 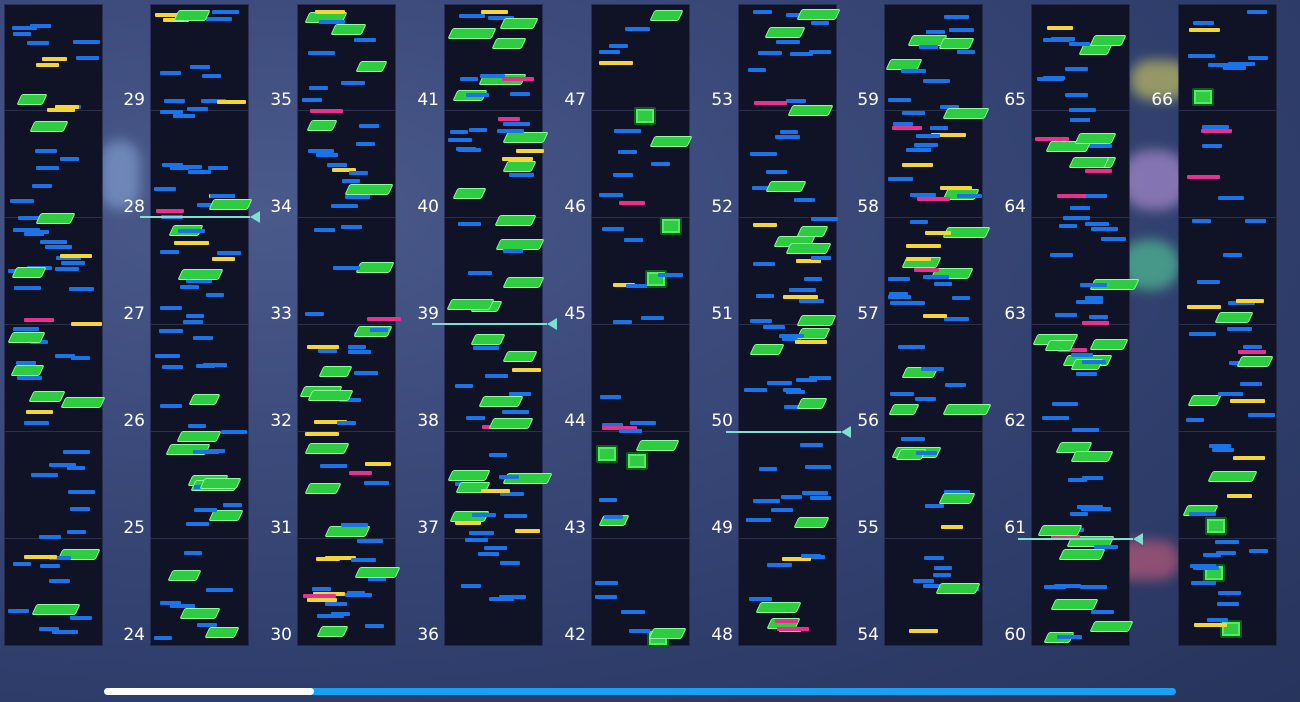 What do you see at coordinates (281, 207) in the screenshot?
I see `measure-number: 34` at bounding box center [281, 207].